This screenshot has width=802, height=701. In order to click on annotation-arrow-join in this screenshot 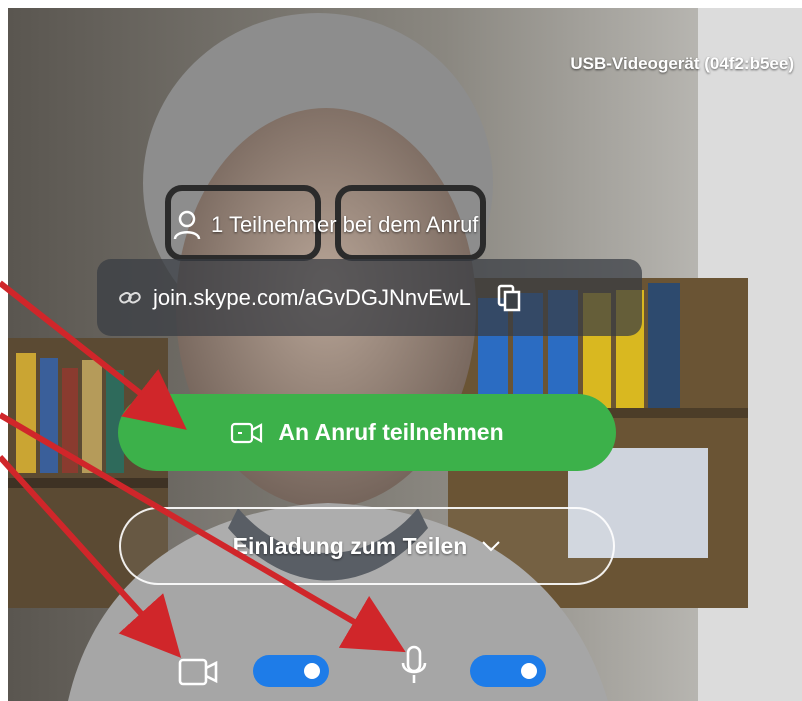, I will do `click(93, 355)`.